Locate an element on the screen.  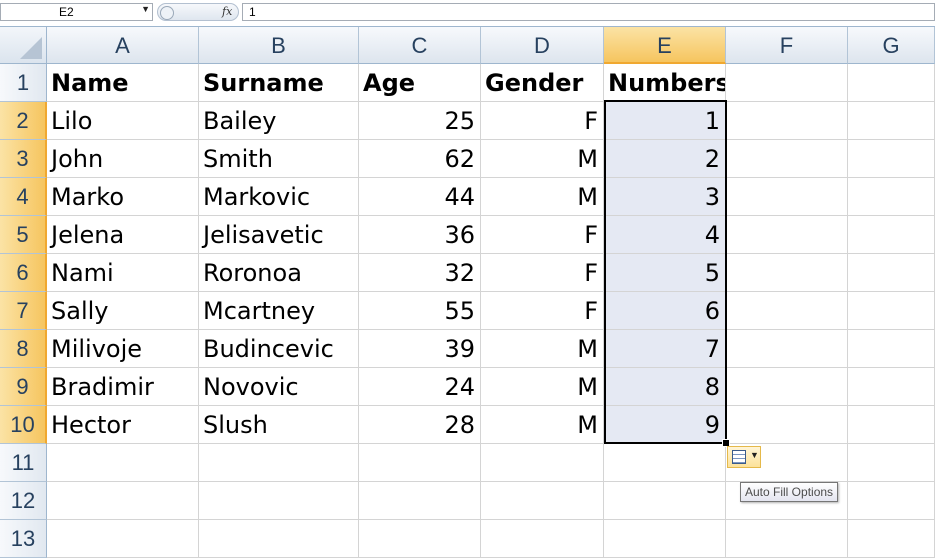
cell-g3 is located at coordinates (891, 159).